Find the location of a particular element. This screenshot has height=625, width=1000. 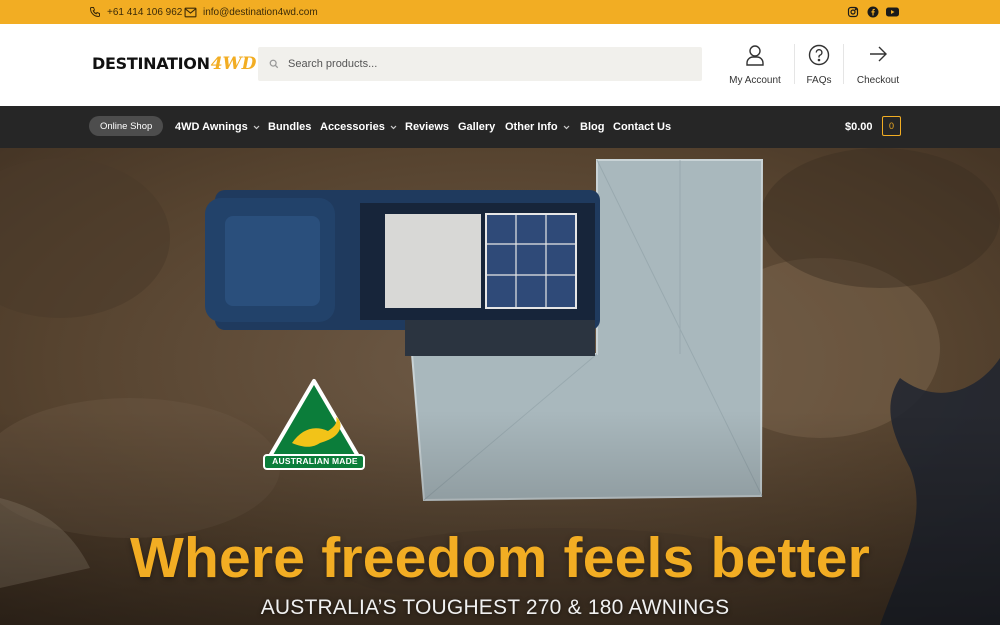

site-logo: DESTINATION 4WD is located at coordinates (174, 65).